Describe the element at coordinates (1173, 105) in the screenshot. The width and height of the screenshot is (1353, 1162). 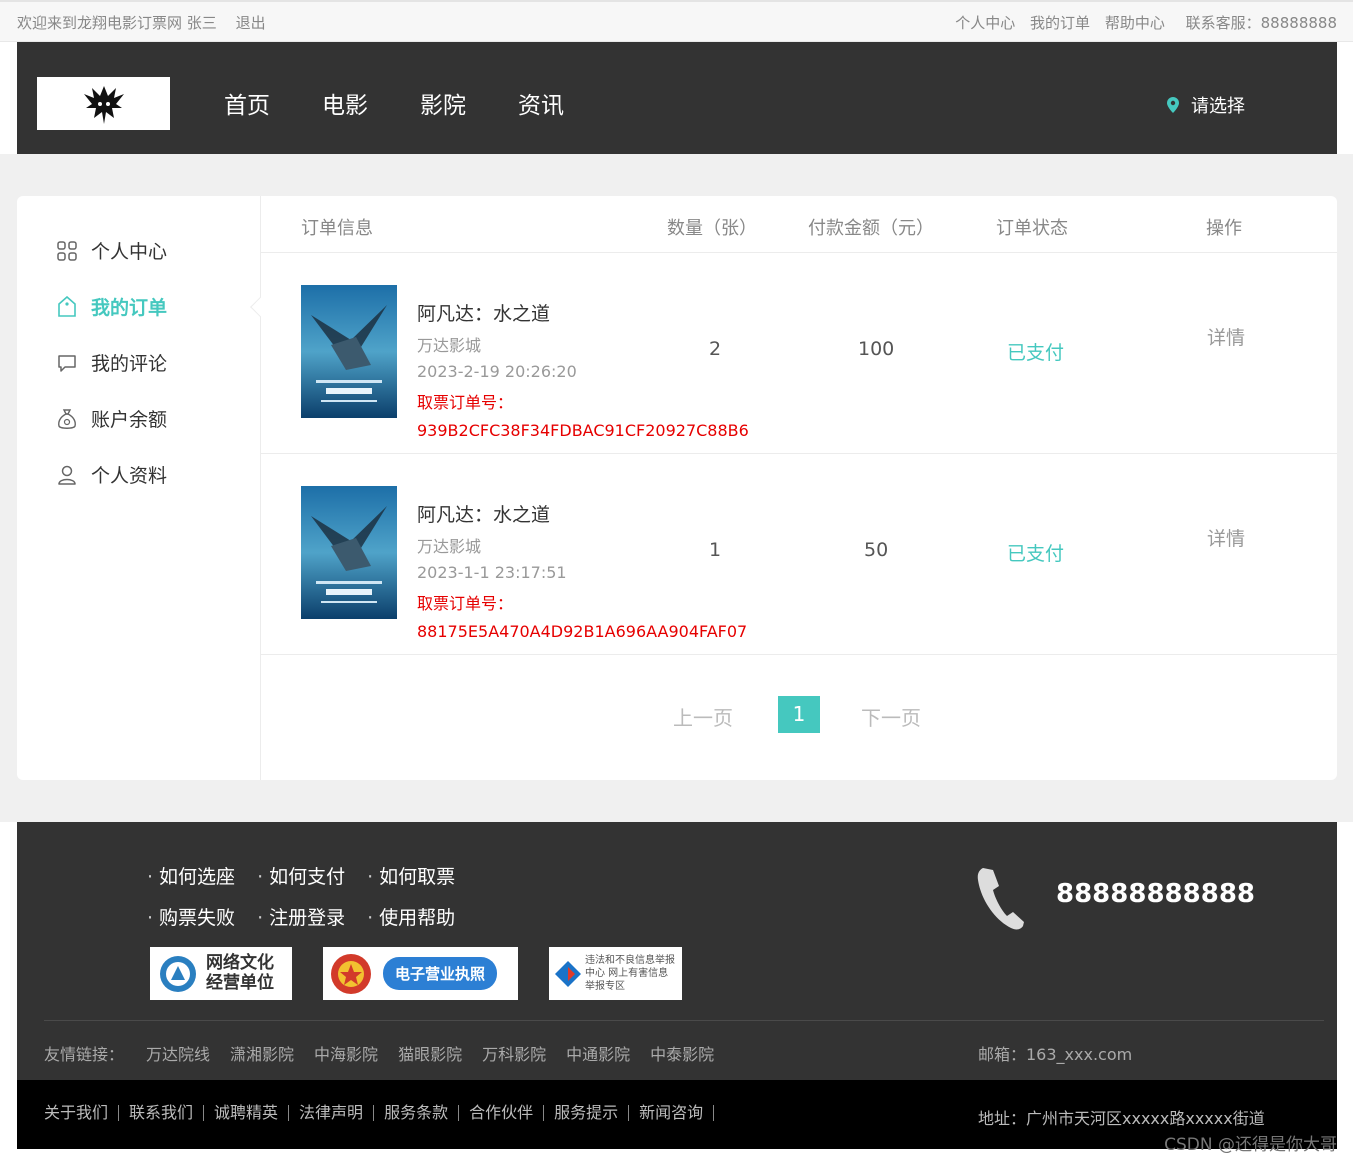
I see `location-pin-icon` at that location.